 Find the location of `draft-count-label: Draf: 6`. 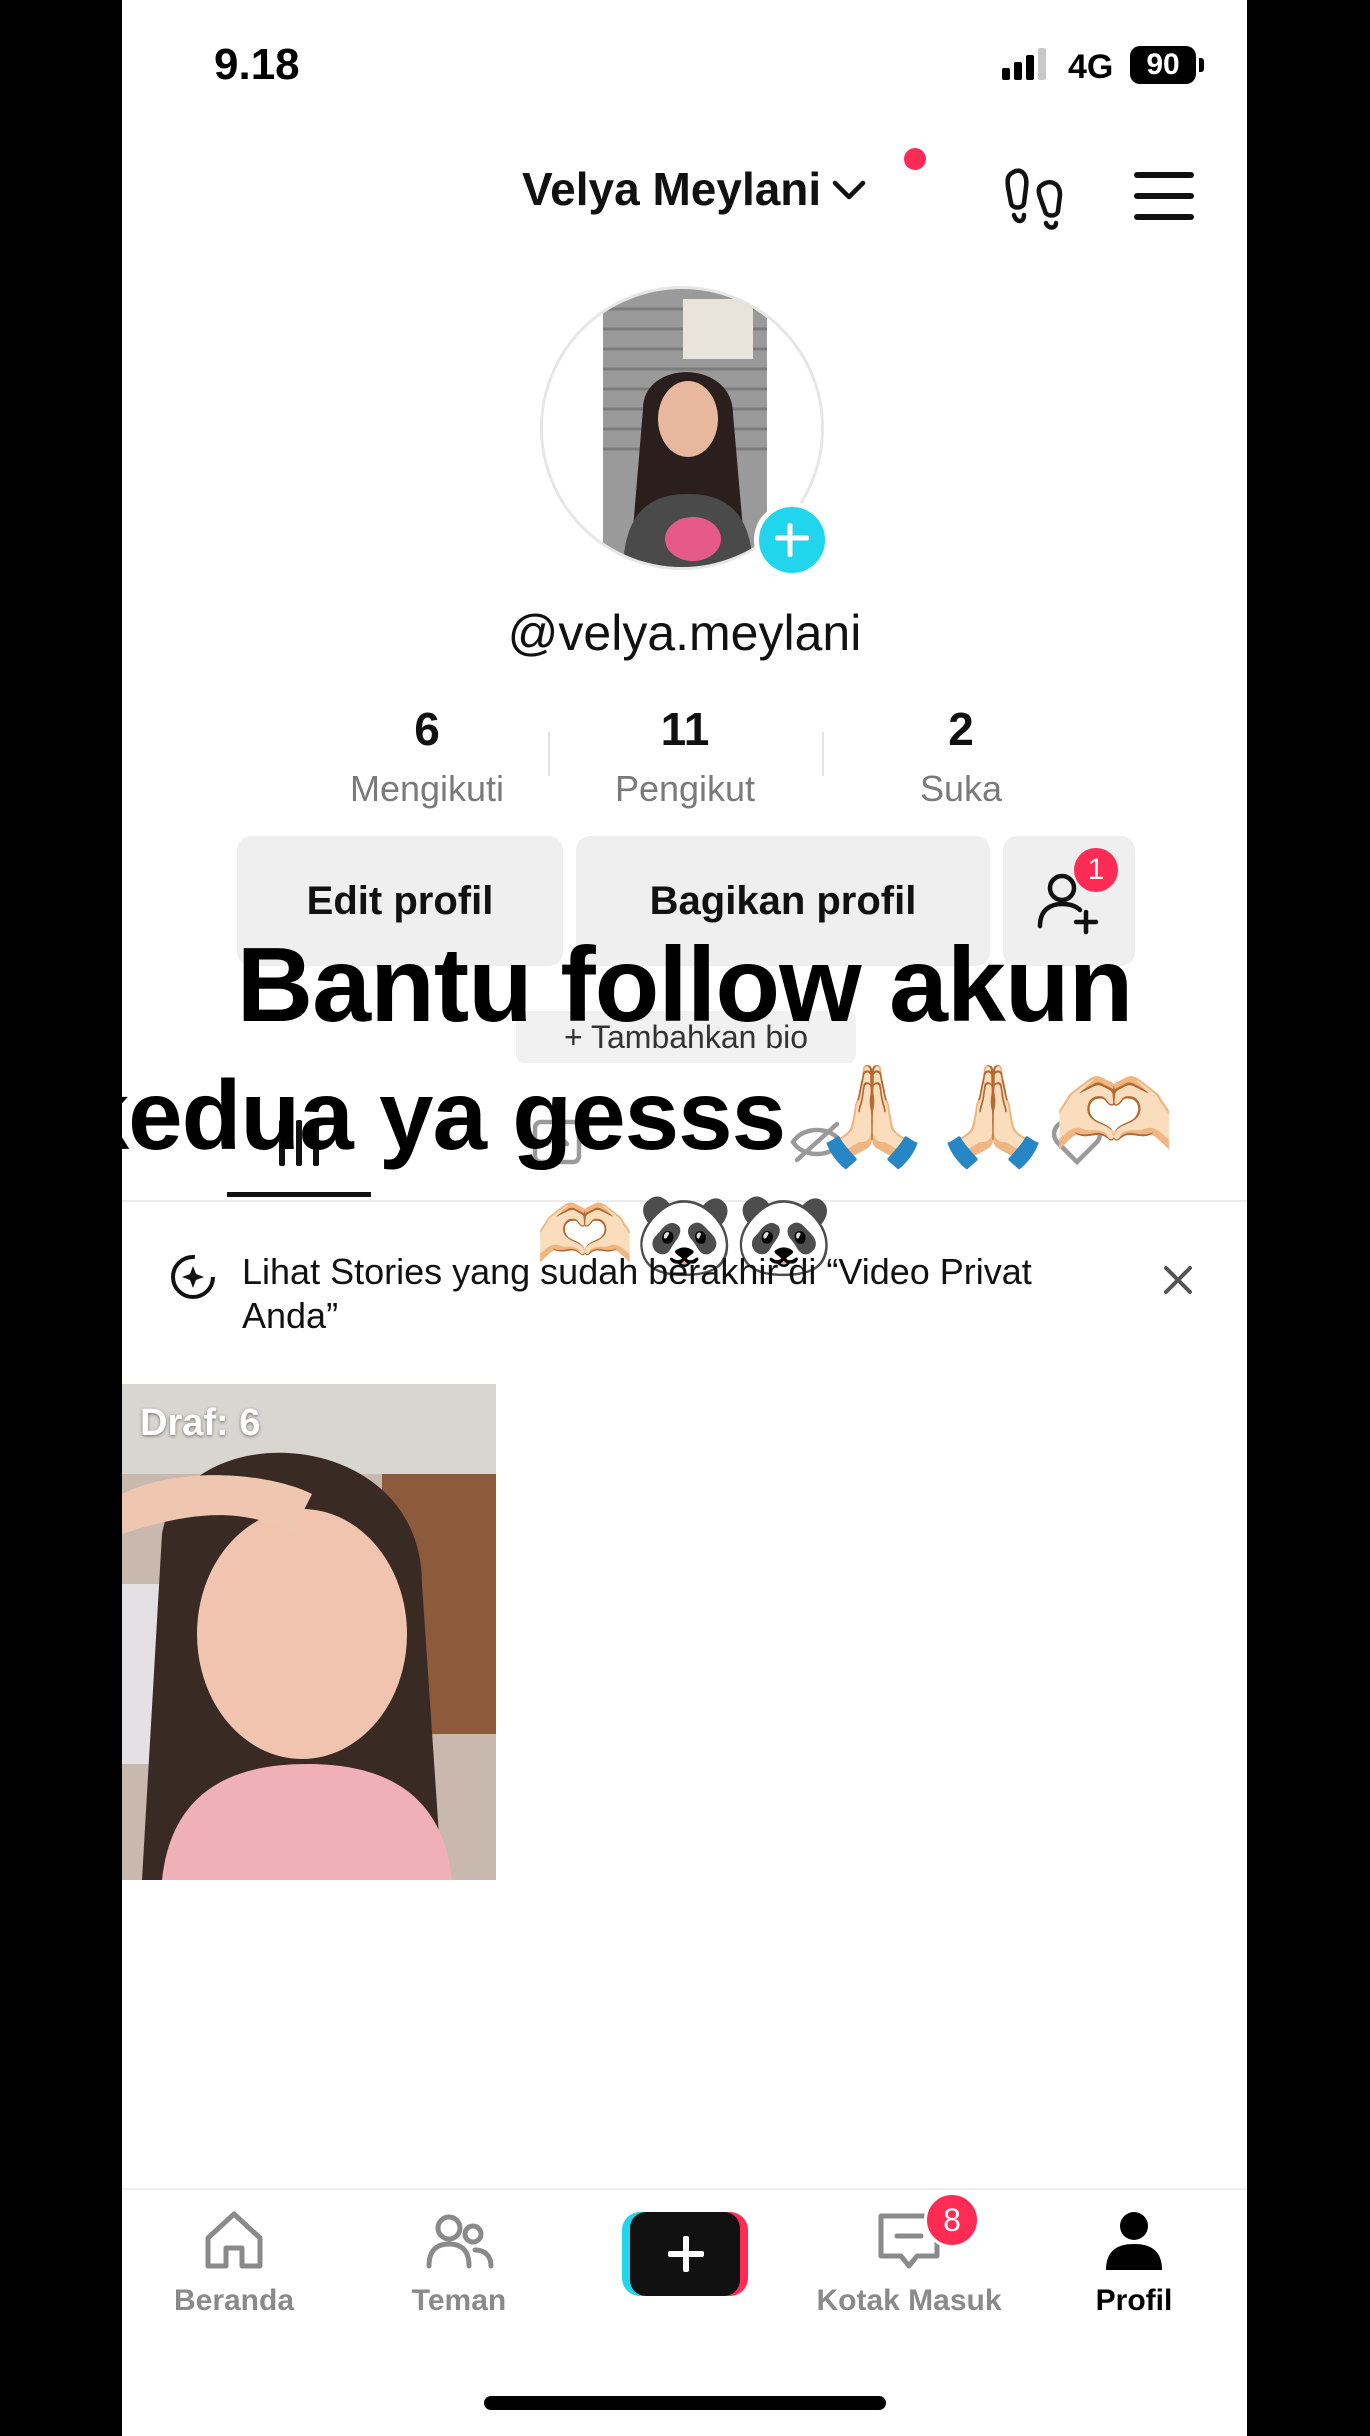

draft-count-label: Draf: 6 is located at coordinates (200, 1423).